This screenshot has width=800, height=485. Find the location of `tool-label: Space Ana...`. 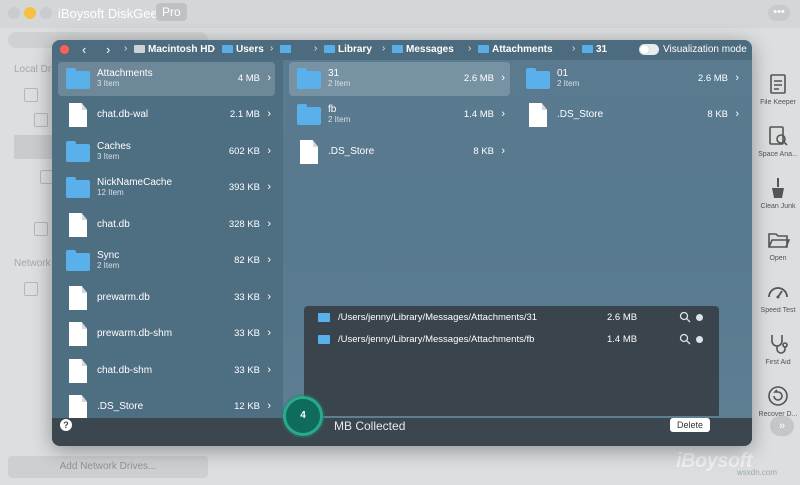

tool-label: Space Ana... is located at coordinates (778, 154).